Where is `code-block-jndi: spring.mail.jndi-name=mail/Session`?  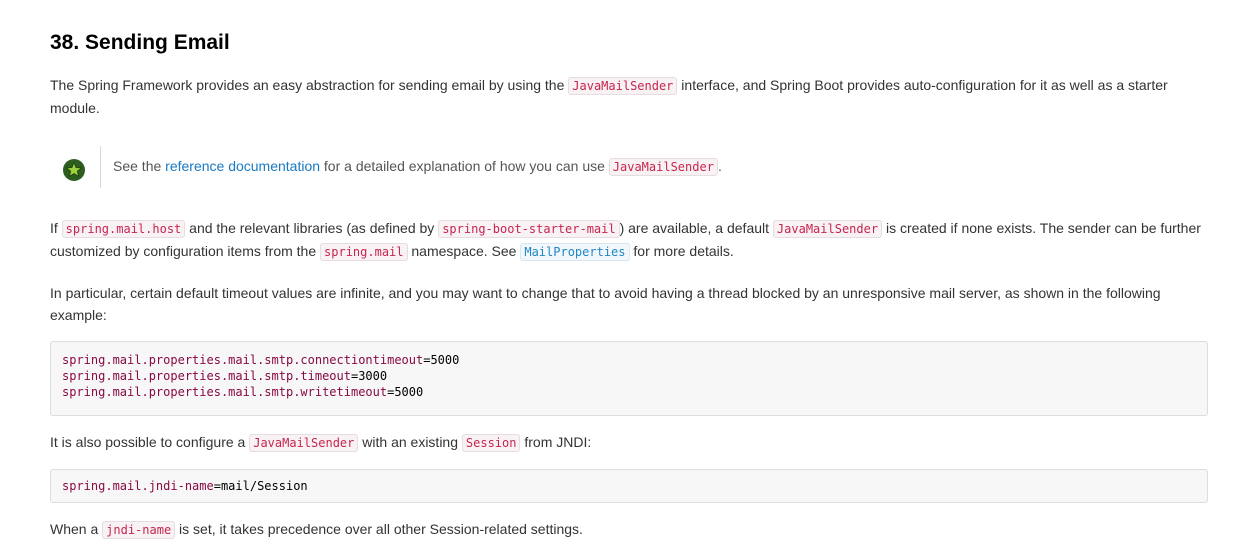
code-block-jndi: spring.mail.jndi-name=mail/Session is located at coordinates (629, 486).